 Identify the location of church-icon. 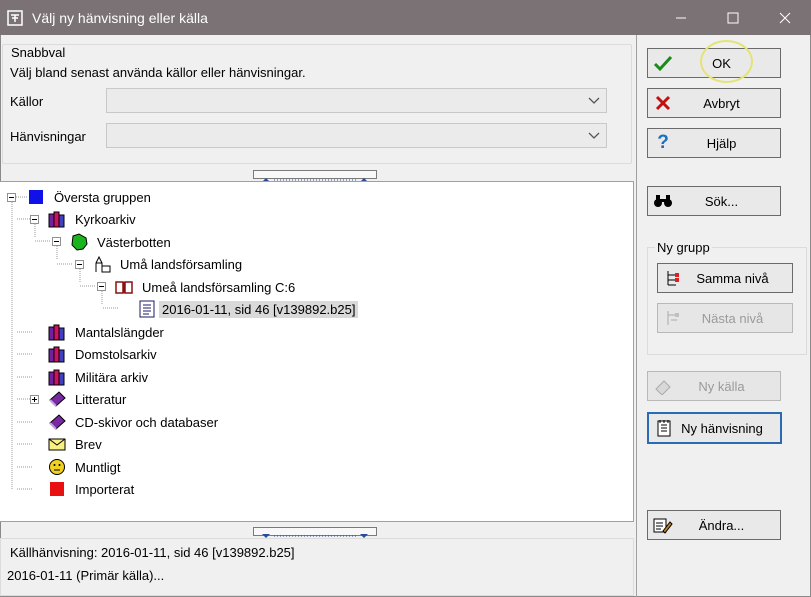
(102, 264).